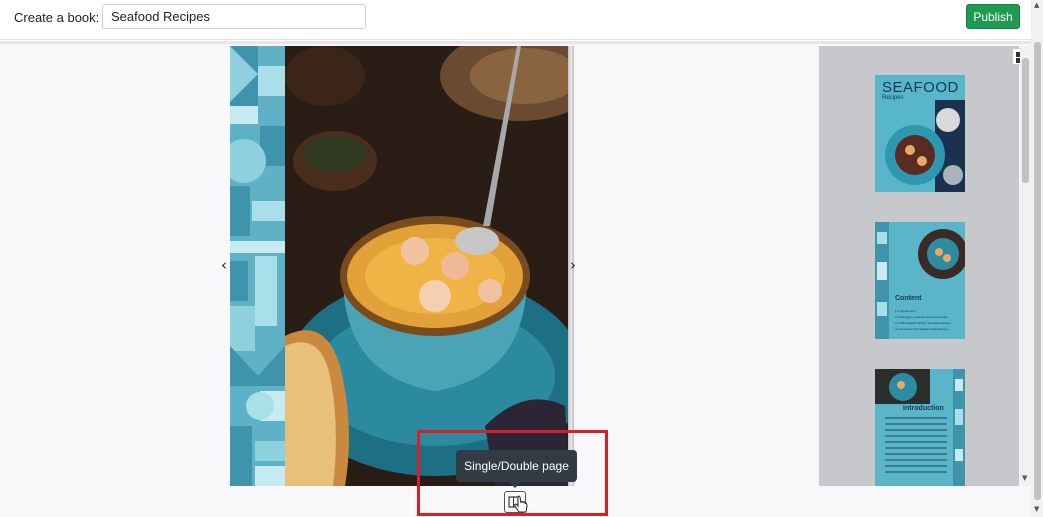 The height and width of the screenshot is (517, 1043). What do you see at coordinates (993, 16) in the screenshot?
I see `publish-button: Publish` at bounding box center [993, 16].